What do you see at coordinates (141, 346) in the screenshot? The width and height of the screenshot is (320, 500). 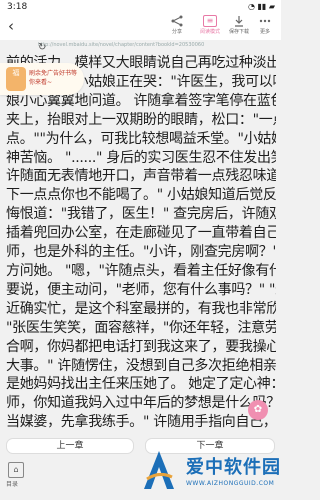 I see `content-line: 合啊，你妈都把电话打到我这来了，要我操心你的大` at bounding box center [141, 346].